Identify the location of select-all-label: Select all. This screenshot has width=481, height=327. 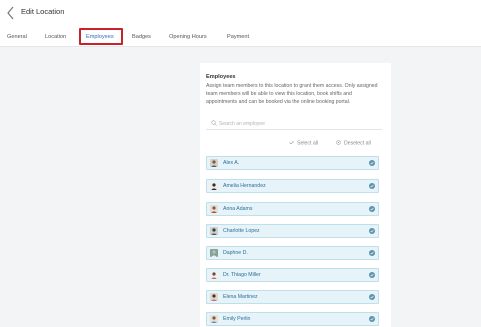
(308, 143).